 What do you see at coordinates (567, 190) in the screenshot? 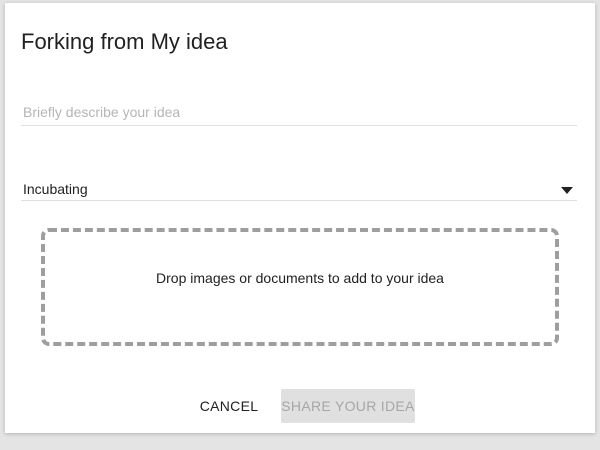
I see `dropdown-arrow-icon` at bounding box center [567, 190].